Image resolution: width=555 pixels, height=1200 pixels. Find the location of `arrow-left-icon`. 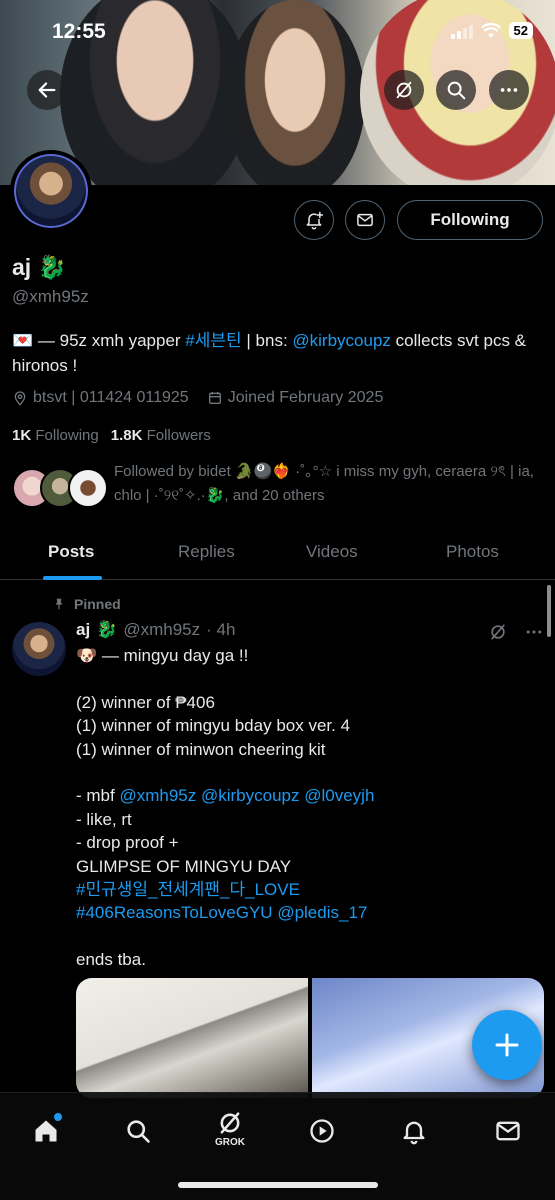

arrow-left-icon is located at coordinates (47, 90).